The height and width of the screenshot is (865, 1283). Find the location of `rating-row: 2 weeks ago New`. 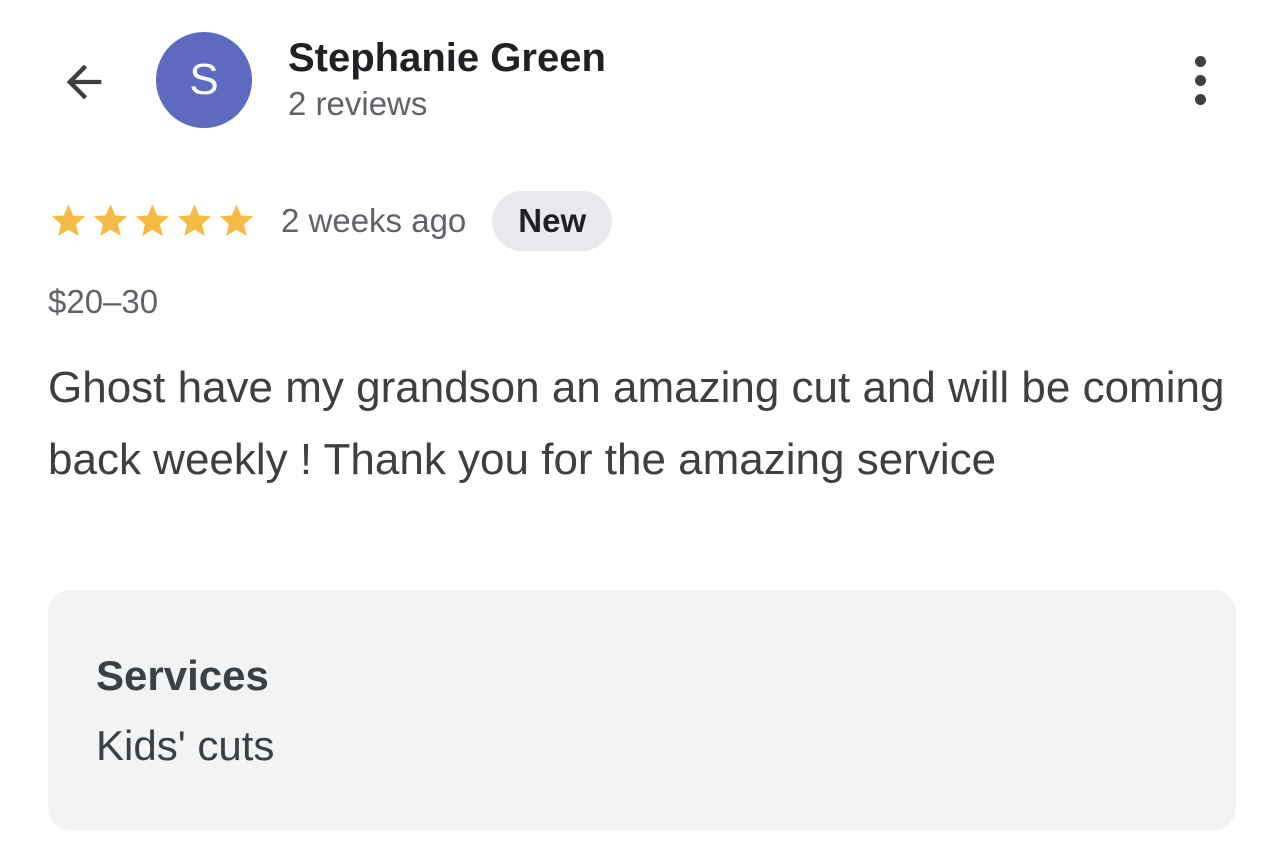

rating-row: 2 weeks ago New is located at coordinates (330, 221).